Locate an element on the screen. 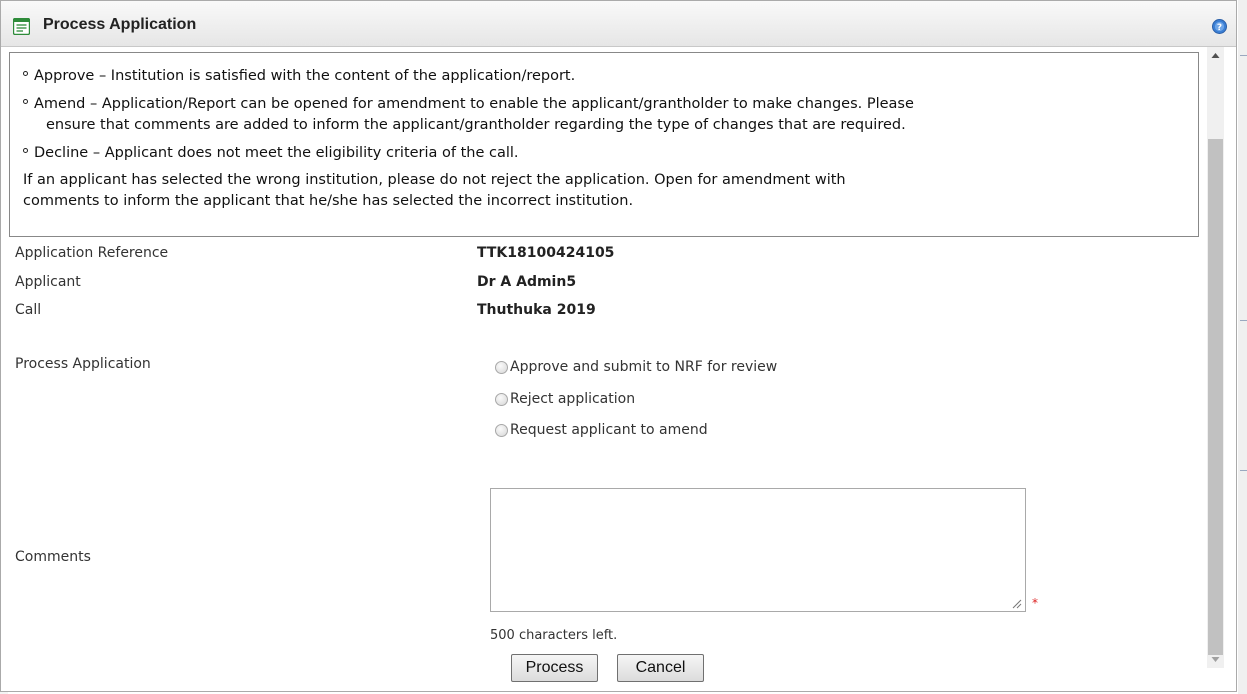 The image size is (1247, 694). applicant-value: Dr A Admin5 is located at coordinates (527, 282).